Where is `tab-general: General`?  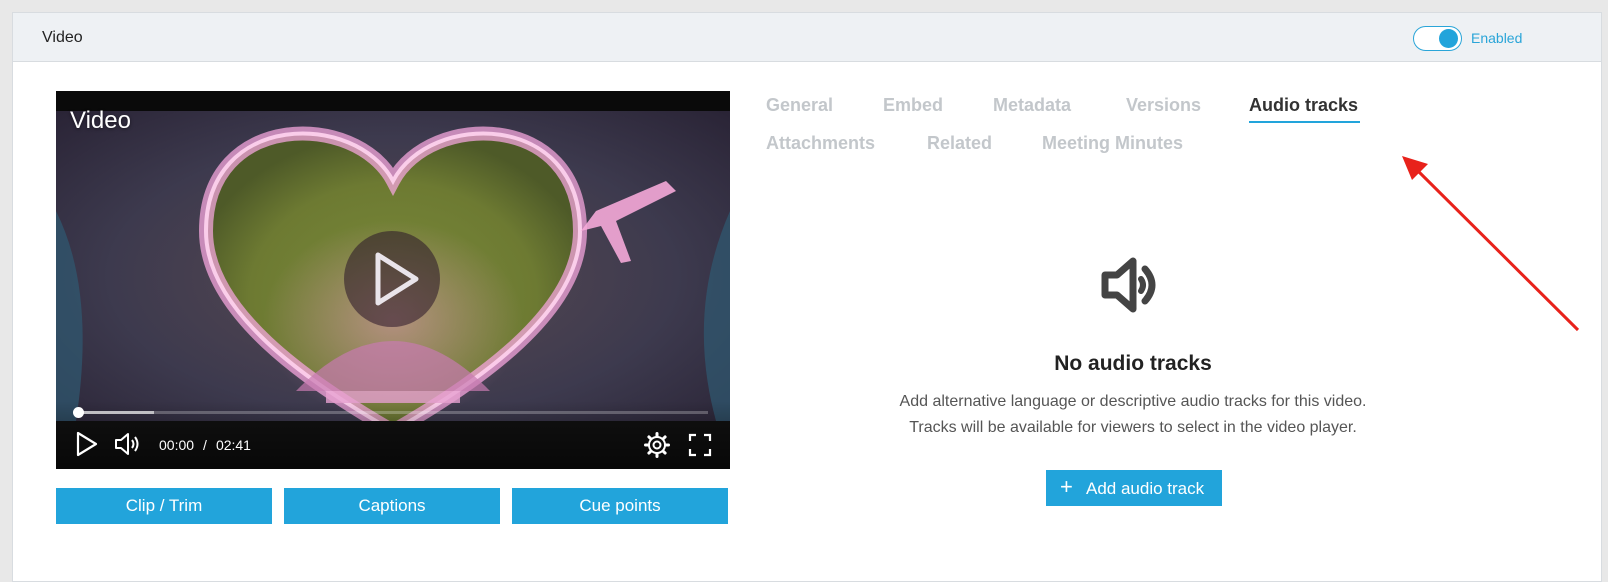
tab-general: General is located at coordinates (799, 105).